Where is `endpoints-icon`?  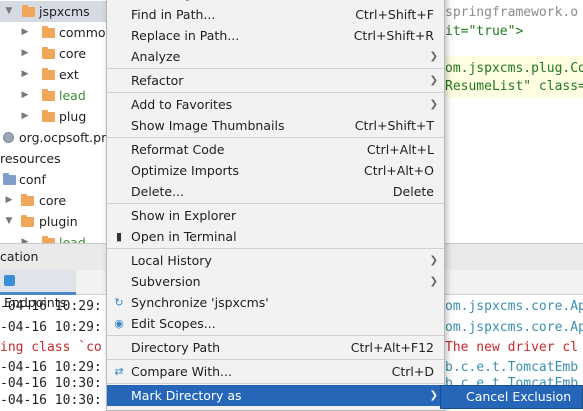 endpoints-icon is located at coordinates (9, 280).